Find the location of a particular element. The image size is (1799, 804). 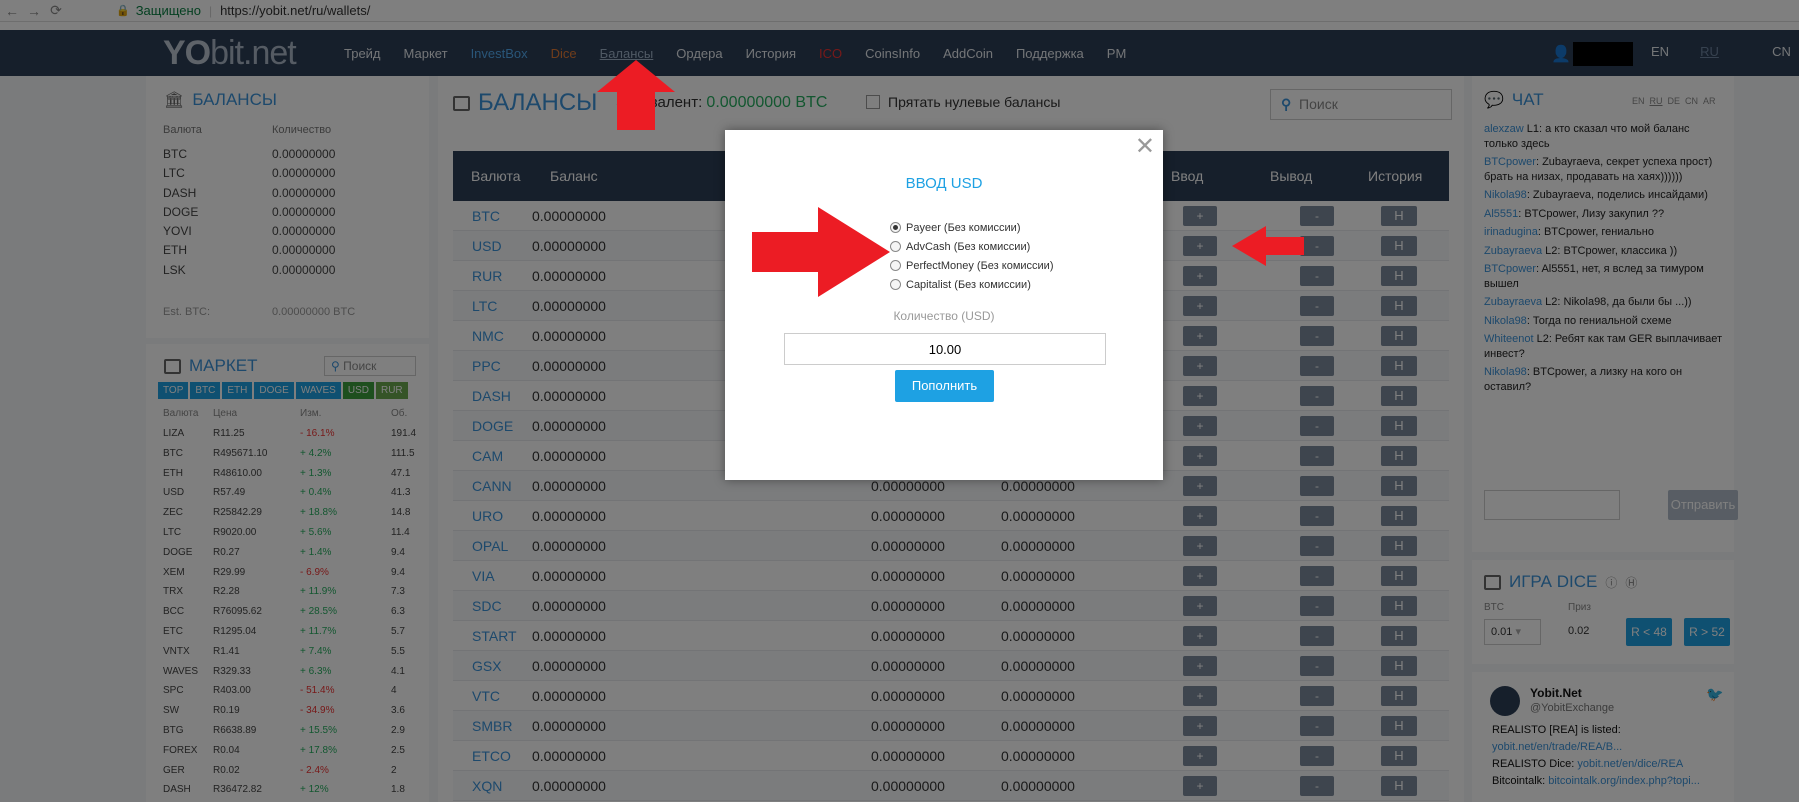

amount-input is located at coordinates (945, 349).